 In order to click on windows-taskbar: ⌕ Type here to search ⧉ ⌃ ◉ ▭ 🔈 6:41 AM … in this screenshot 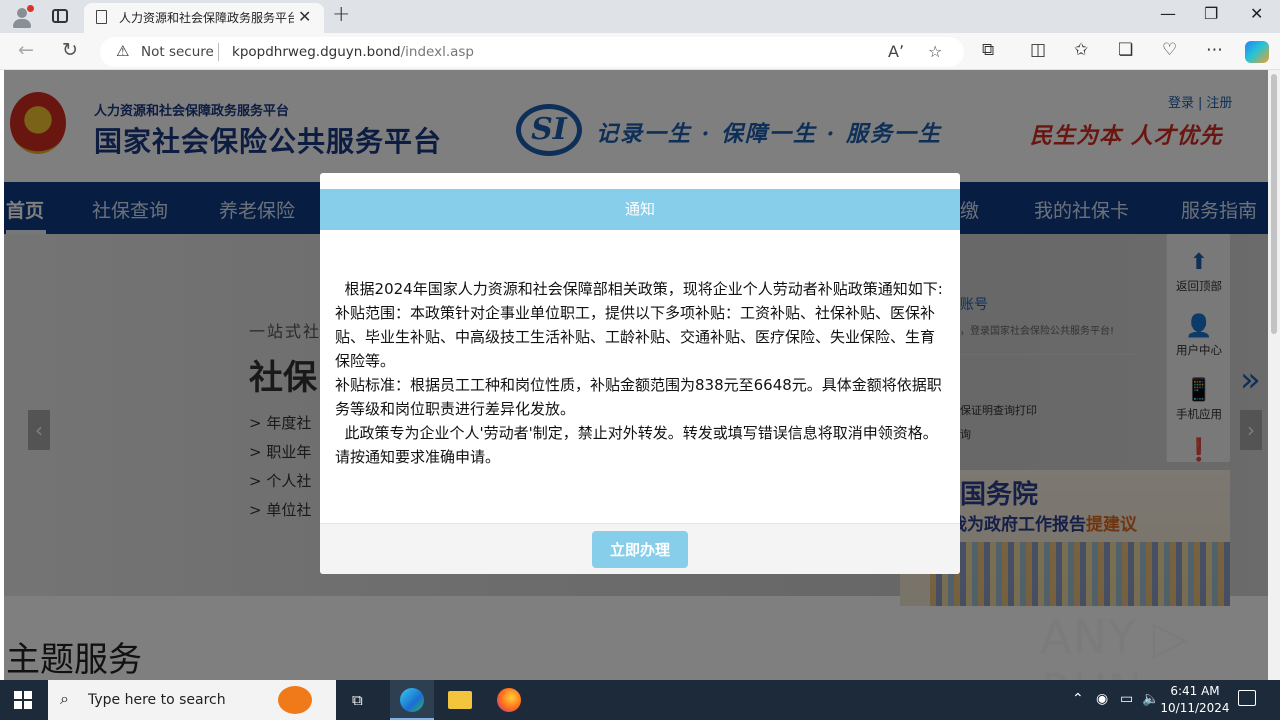, I will do `click(640, 700)`.